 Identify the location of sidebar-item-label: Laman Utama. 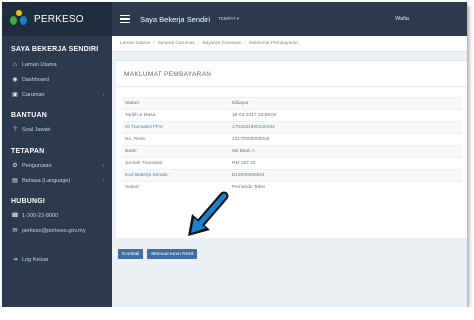
(39, 64).